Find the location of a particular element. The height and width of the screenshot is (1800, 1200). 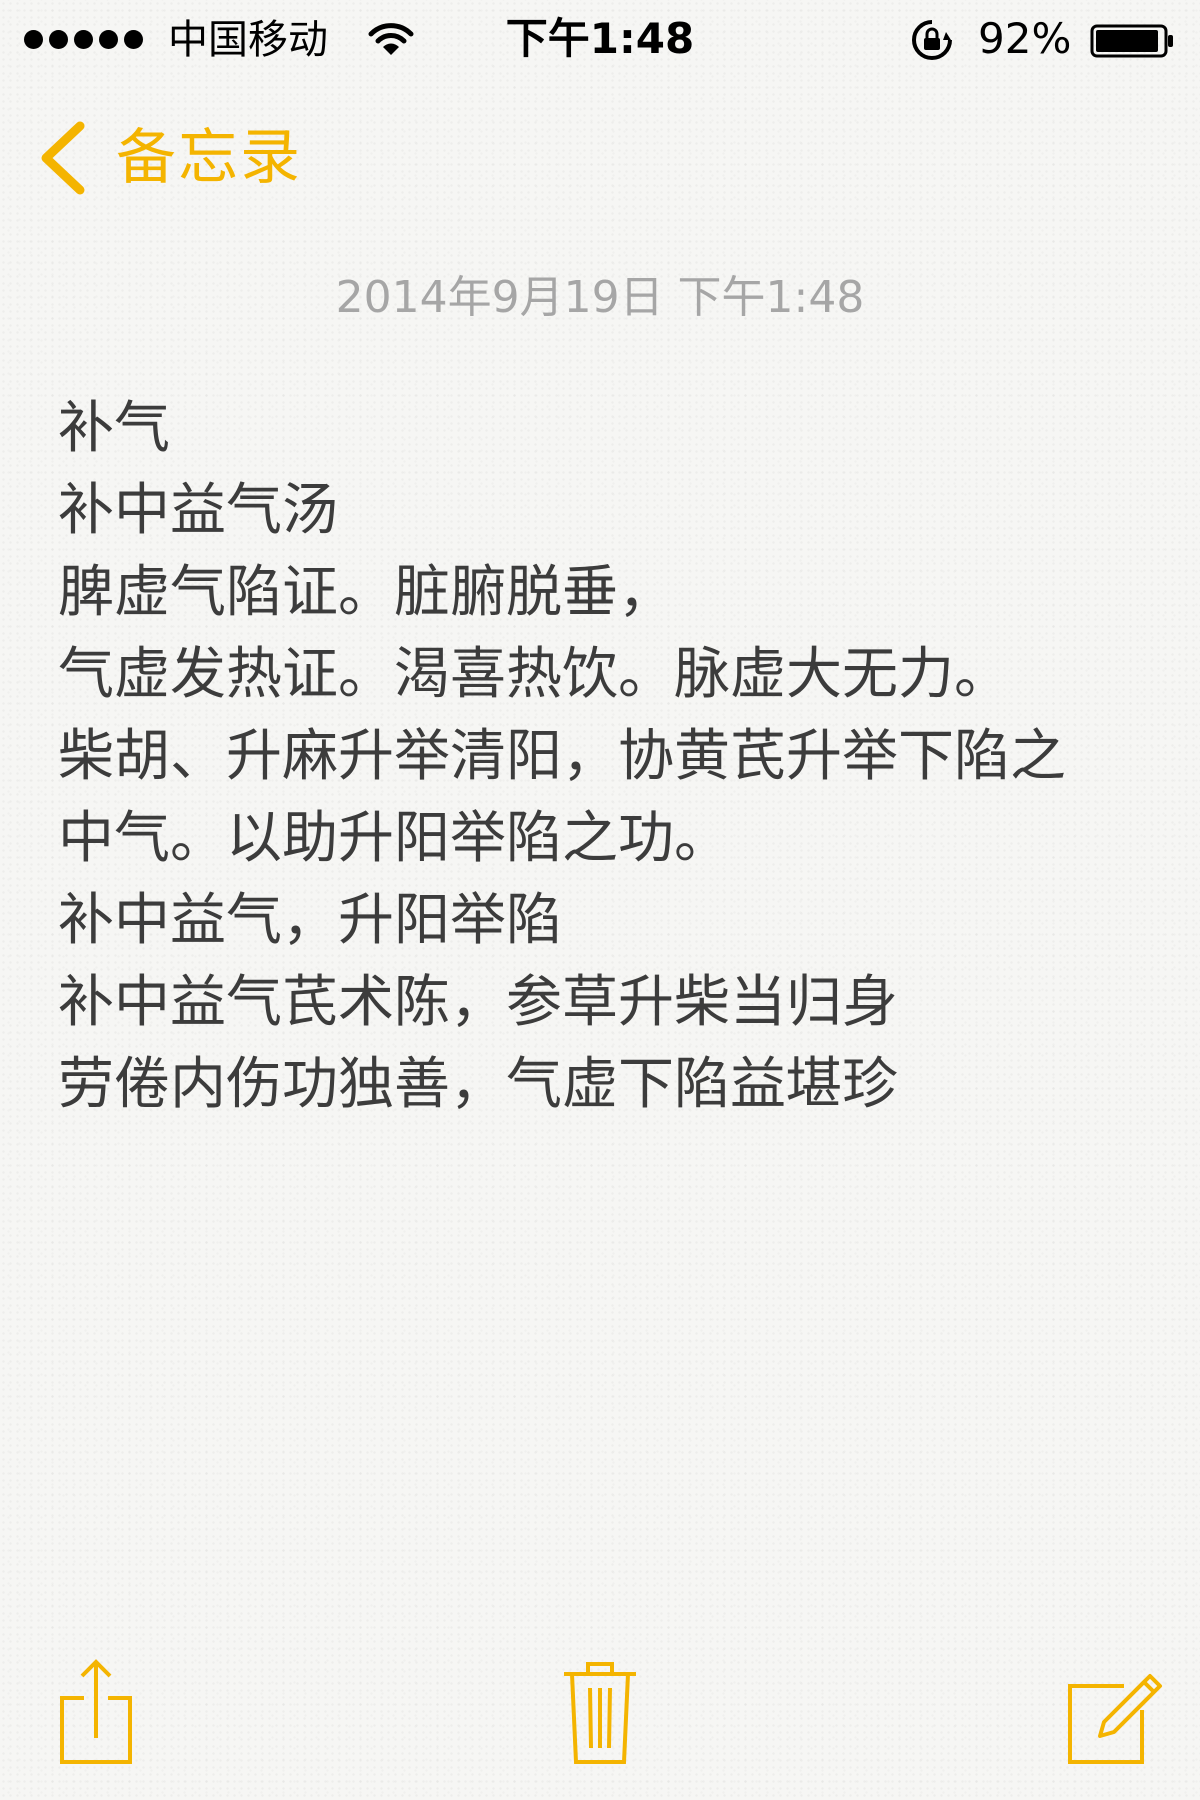

note-line: 补中益气芪术陈，参草升柴当归身 is located at coordinates (478, 1002).